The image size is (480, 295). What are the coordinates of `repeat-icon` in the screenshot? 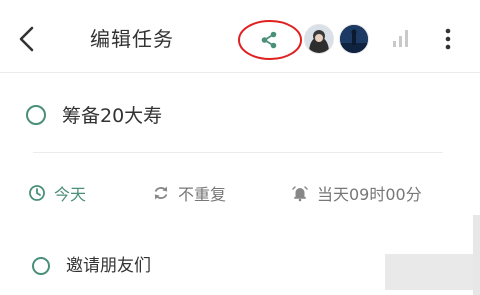 It's located at (161, 193).